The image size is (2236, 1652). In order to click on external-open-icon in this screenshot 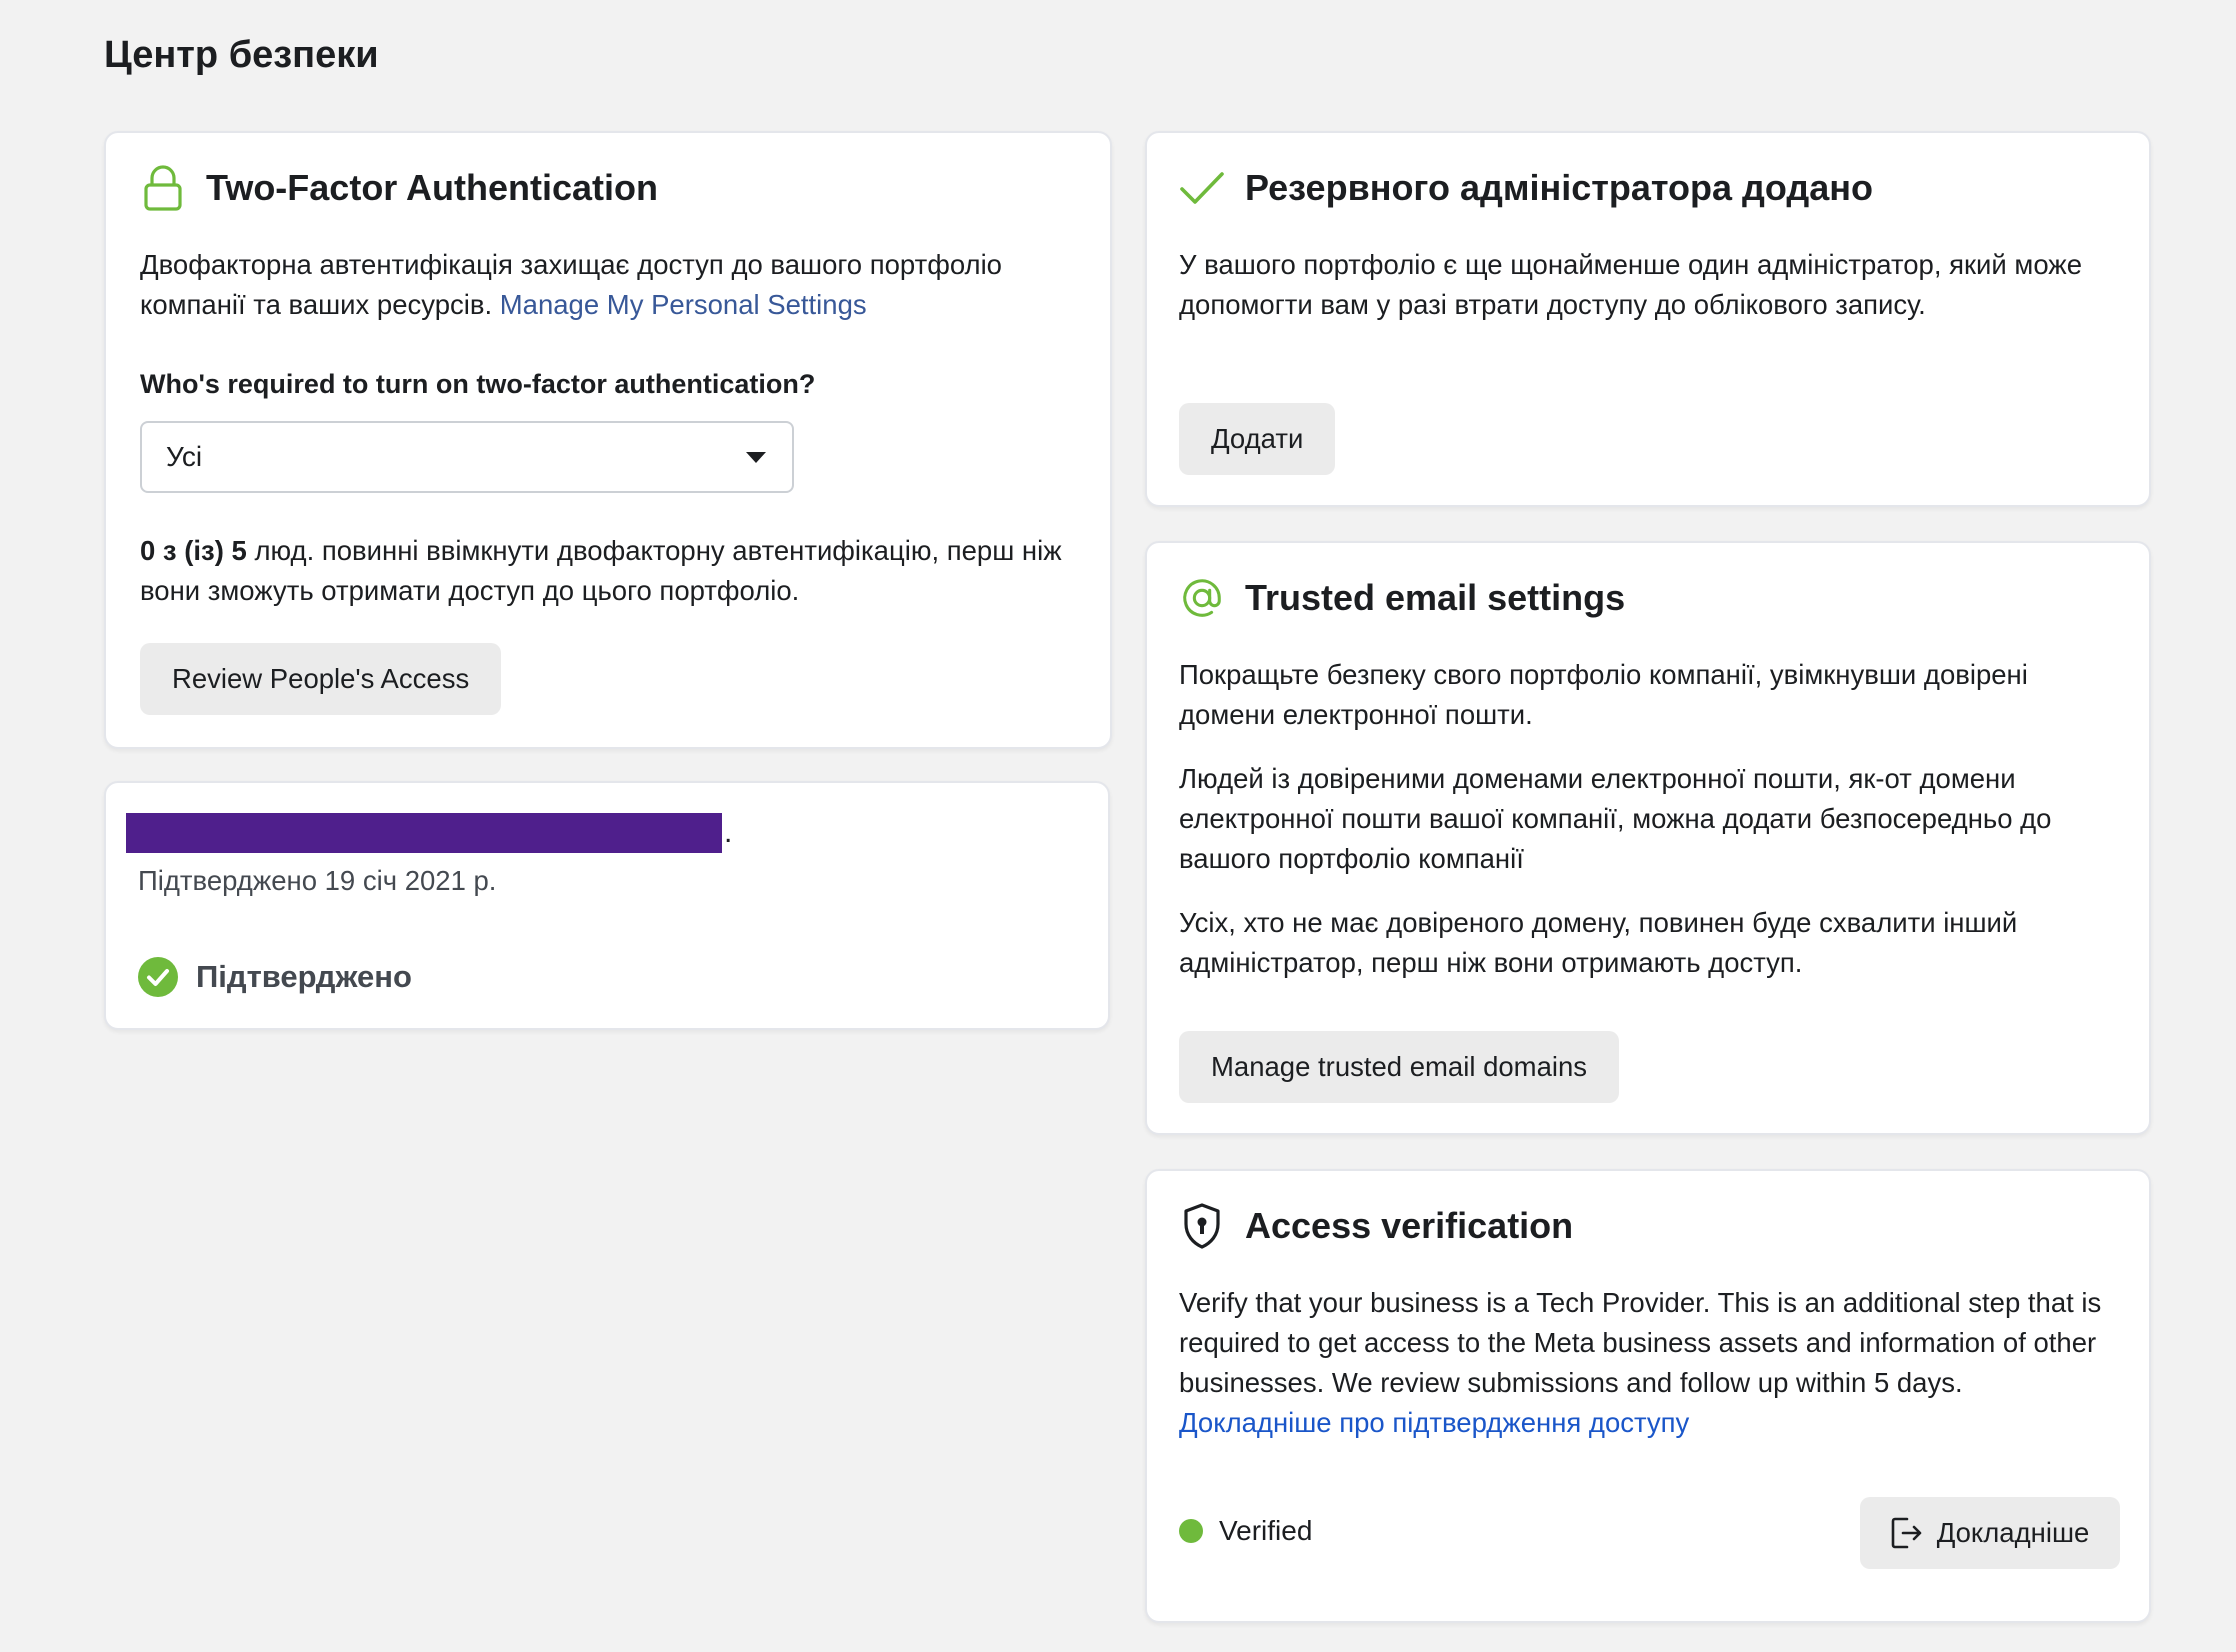, I will do `click(1907, 1533)`.